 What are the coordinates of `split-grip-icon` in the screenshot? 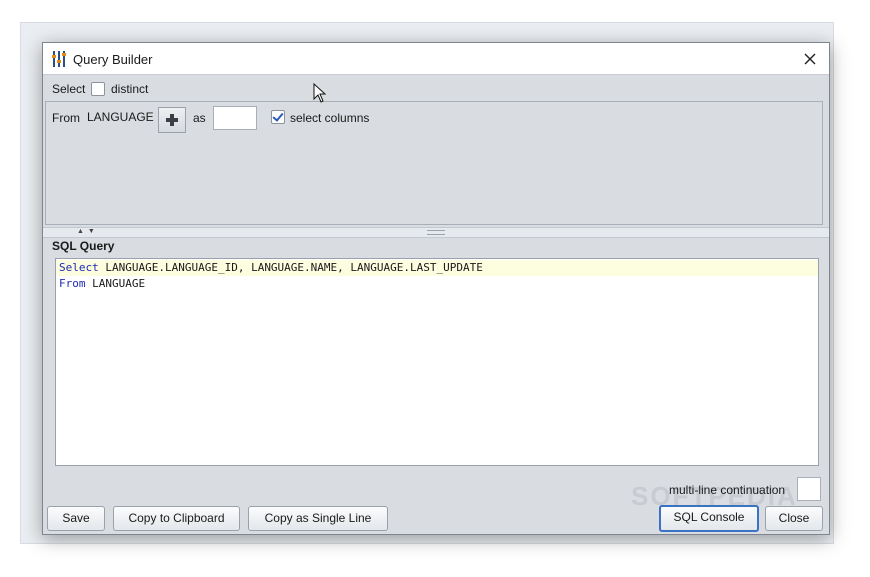 It's located at (436, 232).